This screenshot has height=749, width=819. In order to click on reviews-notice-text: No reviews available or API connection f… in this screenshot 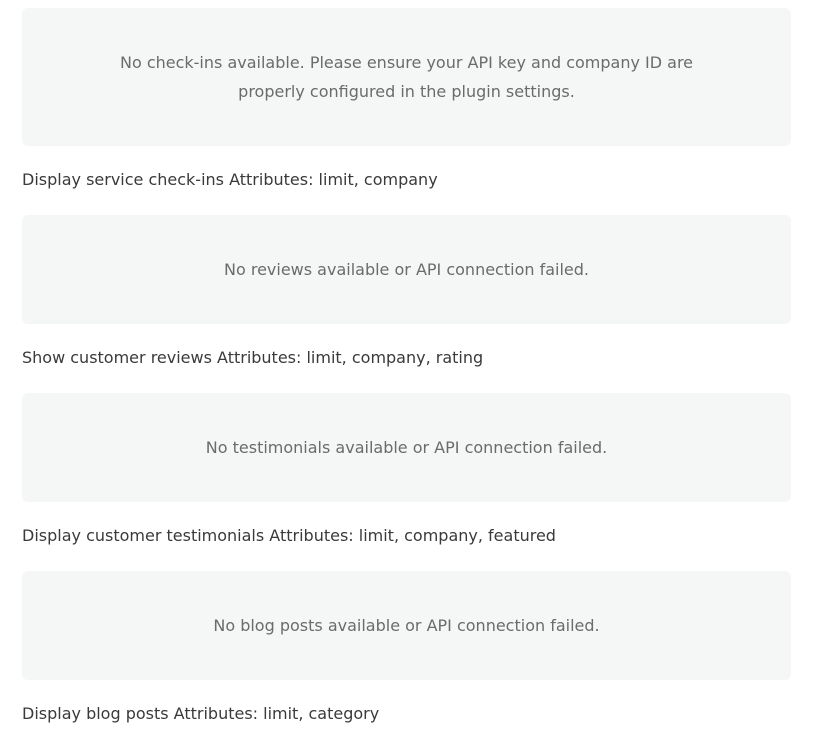, I will do `click(406, 269)`.